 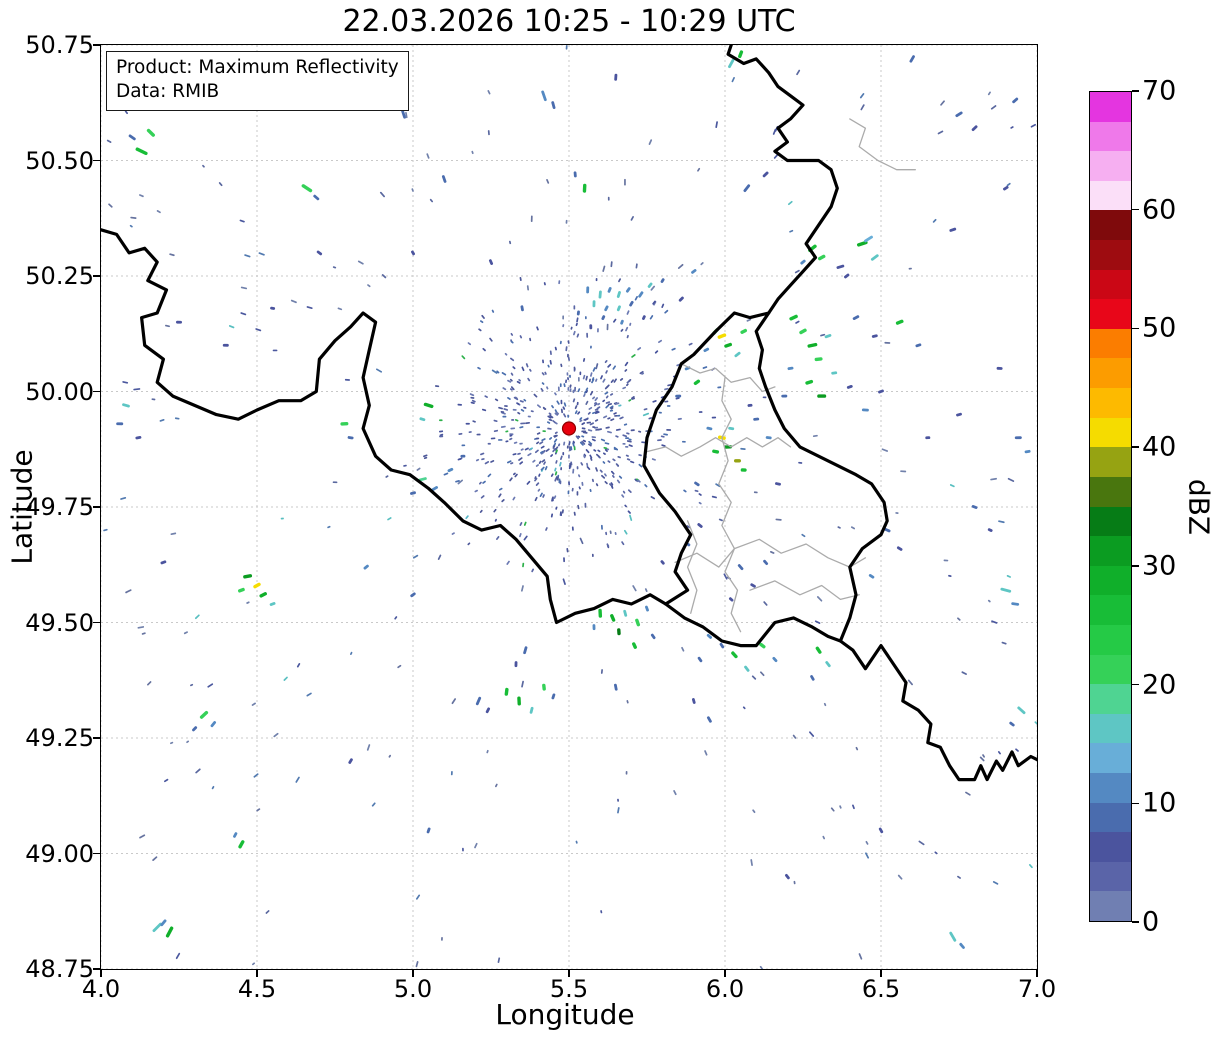 What do you see at coordinates (59, 853) in the screenshot?
I see `y-tick-label: 49.00` at bounding box center [59, 853].